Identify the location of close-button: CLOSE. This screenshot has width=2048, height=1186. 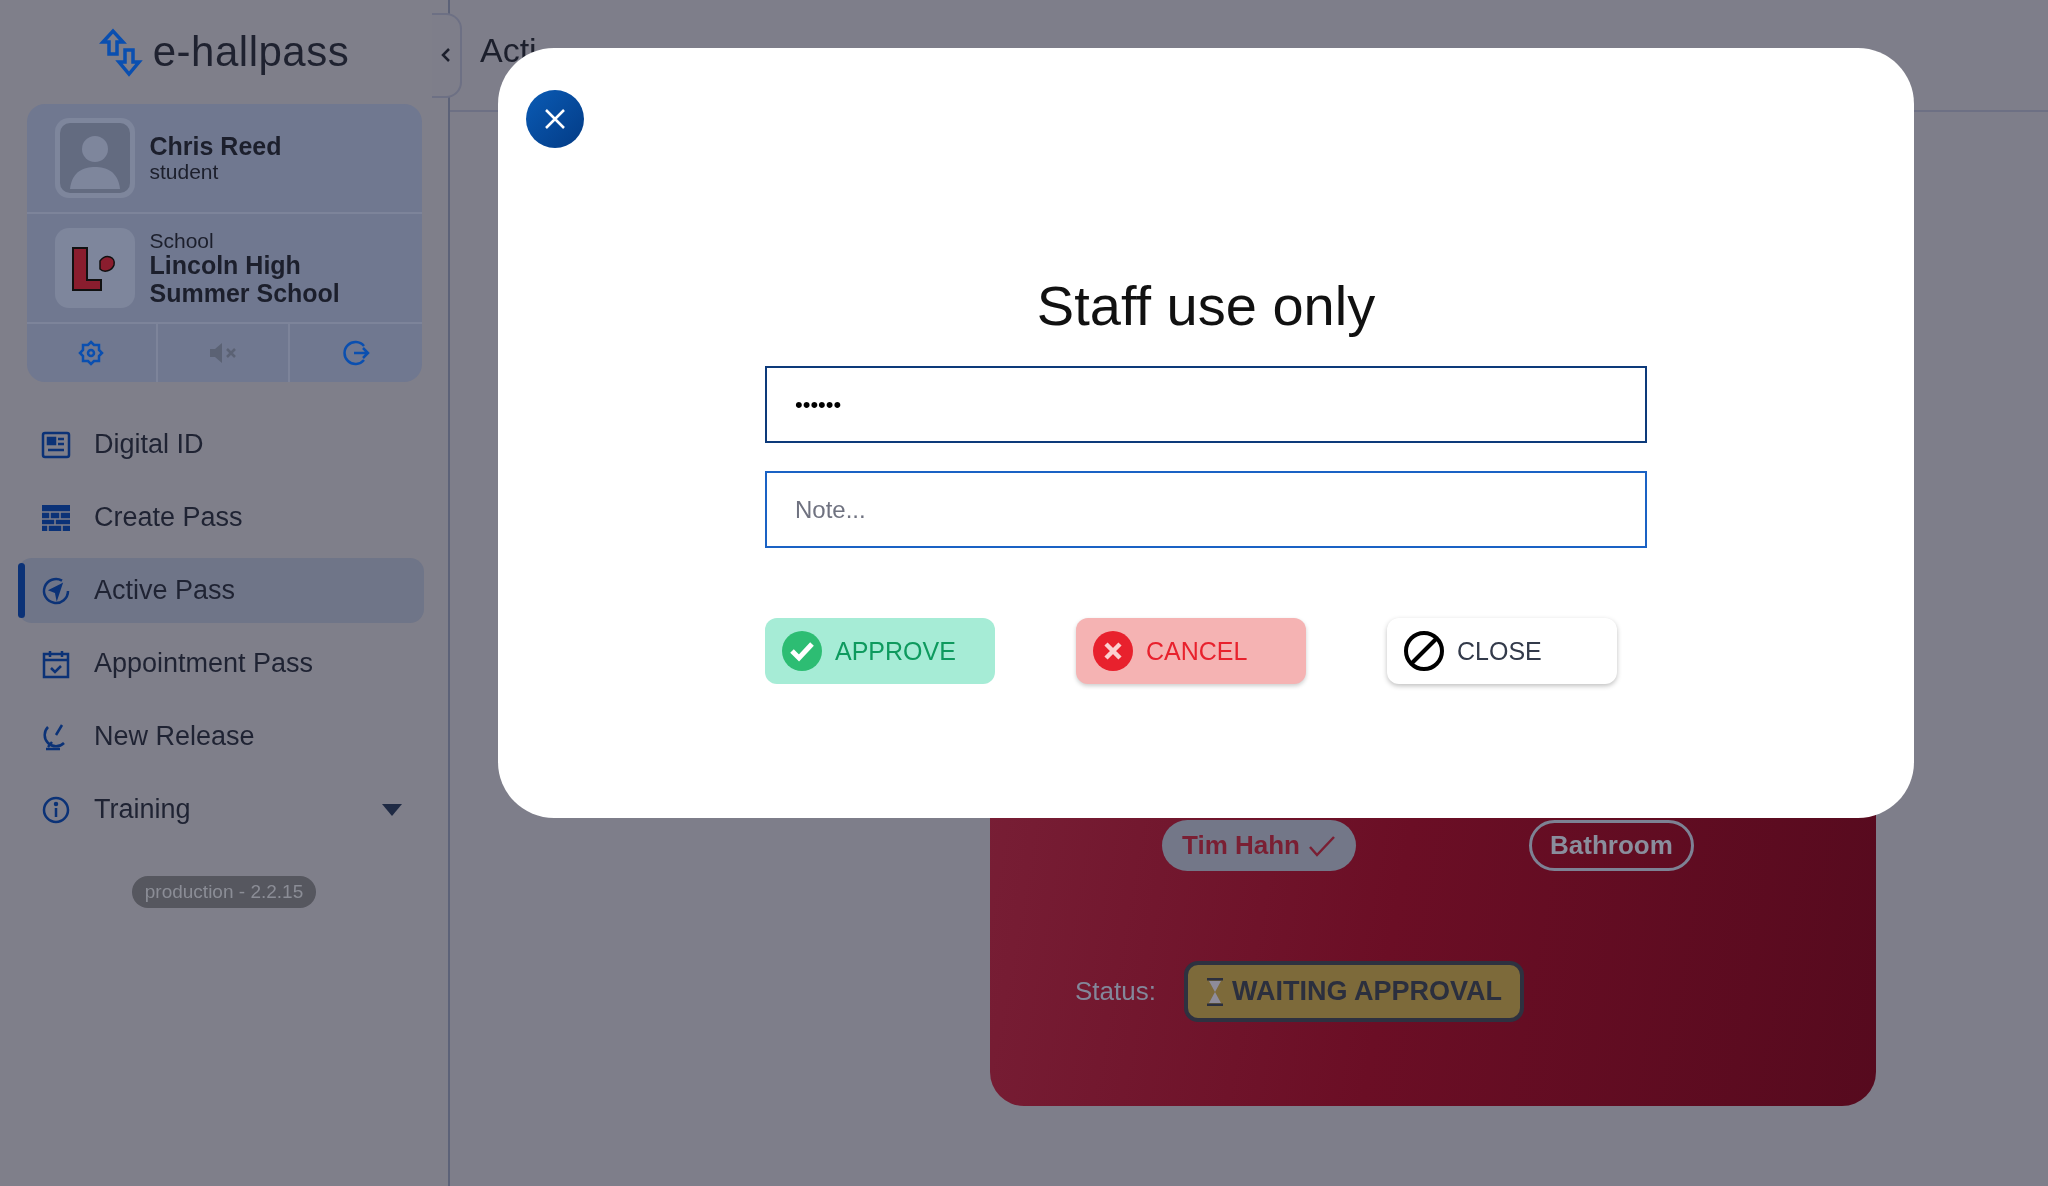
(1502, 651).